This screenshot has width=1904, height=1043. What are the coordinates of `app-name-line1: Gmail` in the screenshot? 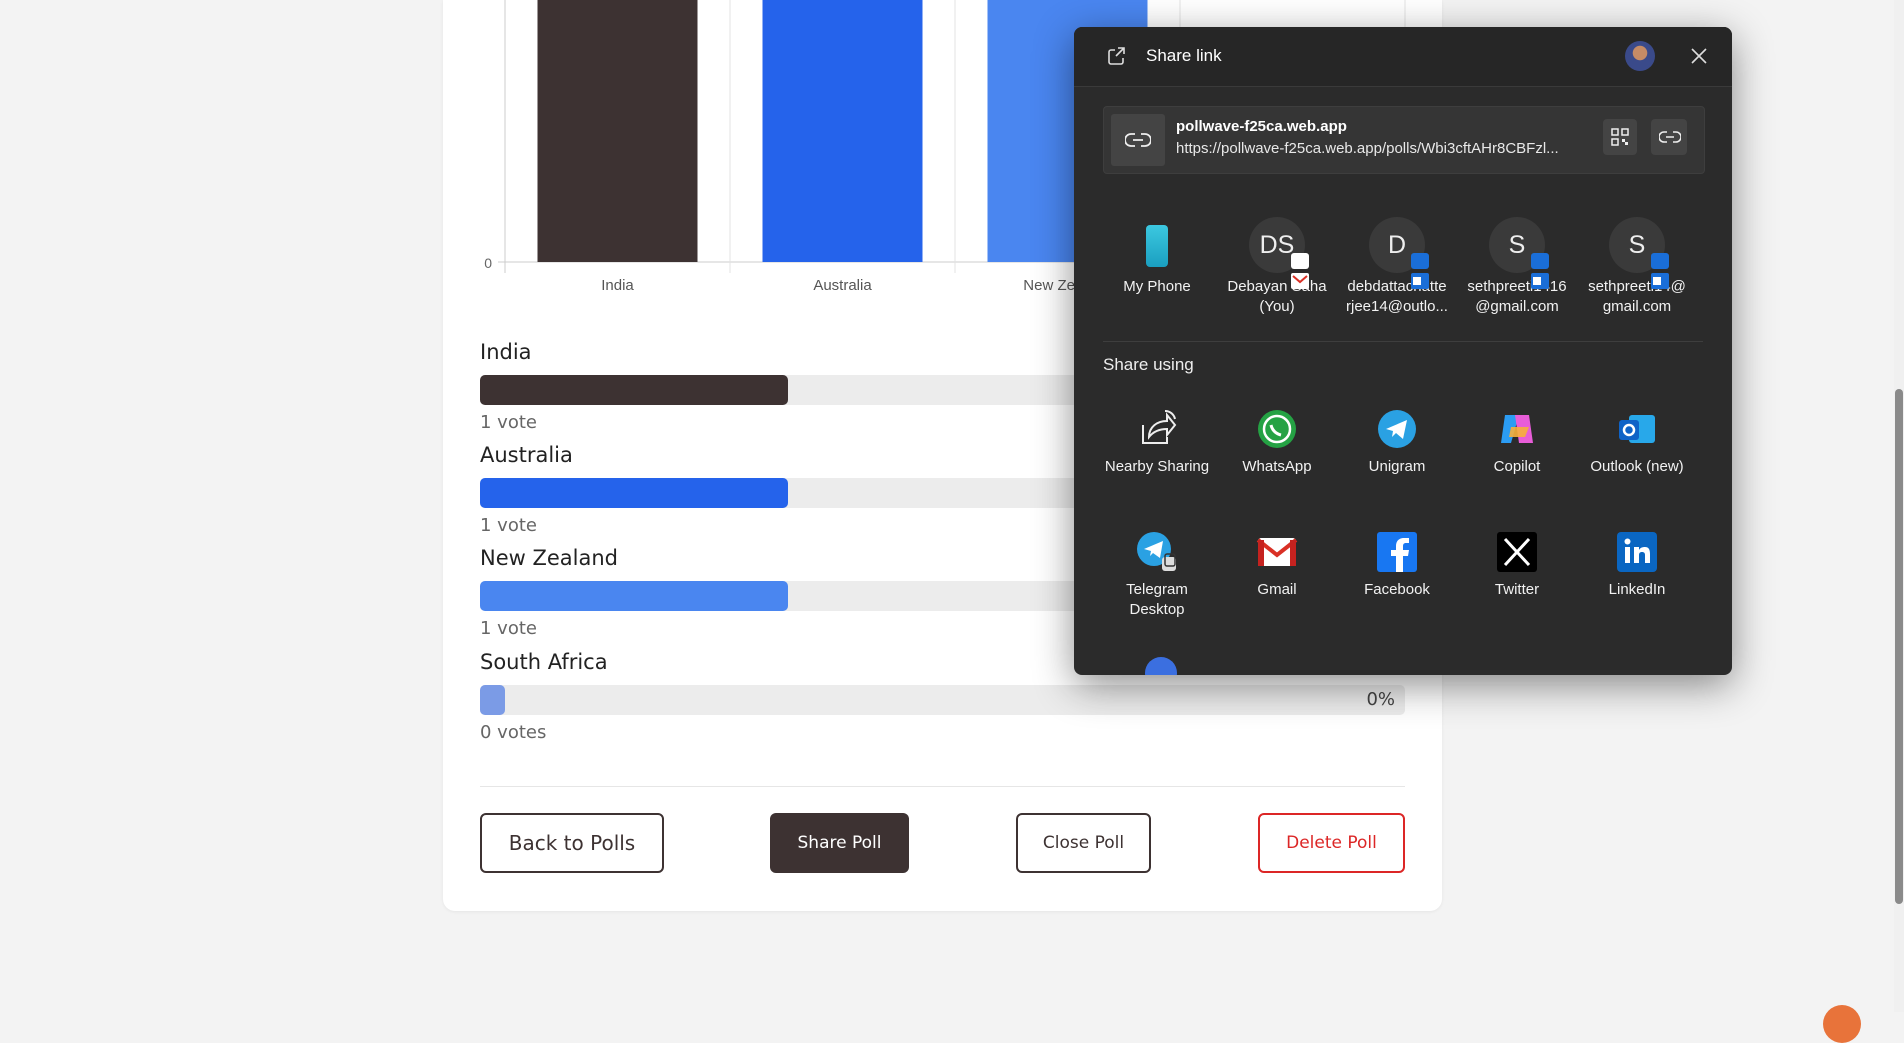 It's located at (1277, 589).